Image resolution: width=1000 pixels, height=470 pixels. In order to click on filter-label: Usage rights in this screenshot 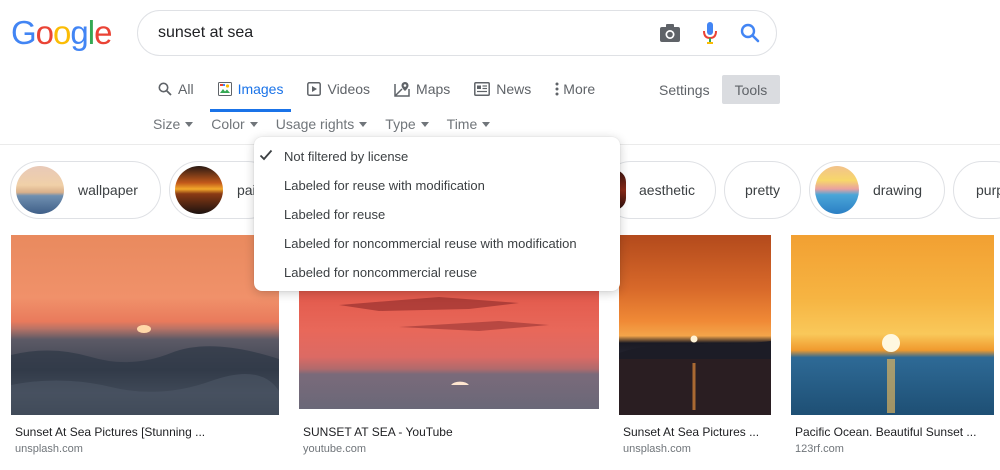, I will do `click(315, 124)`.